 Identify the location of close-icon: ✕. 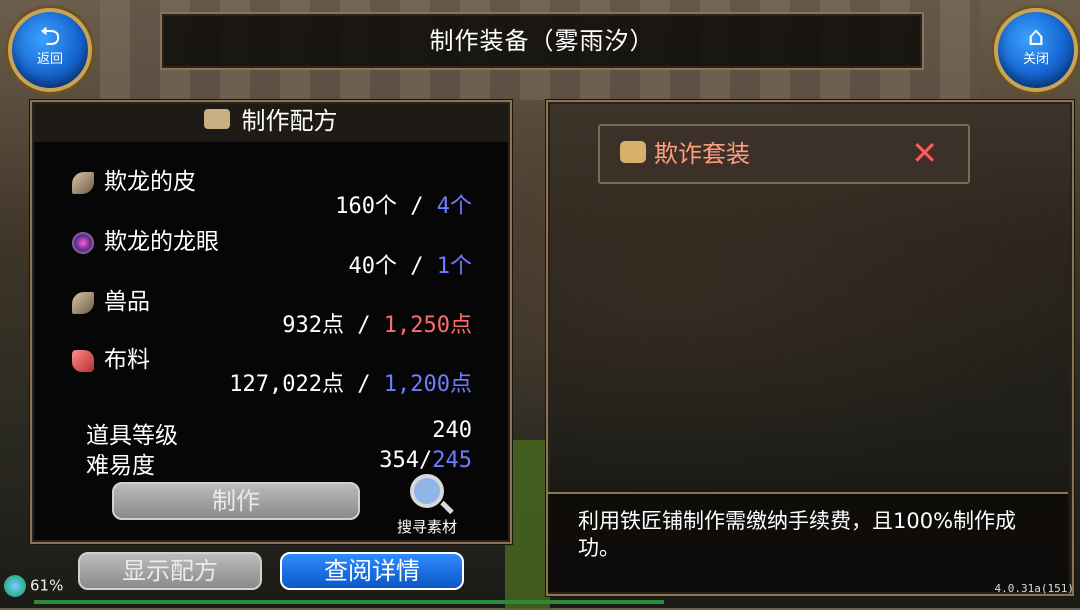
(924, 153).